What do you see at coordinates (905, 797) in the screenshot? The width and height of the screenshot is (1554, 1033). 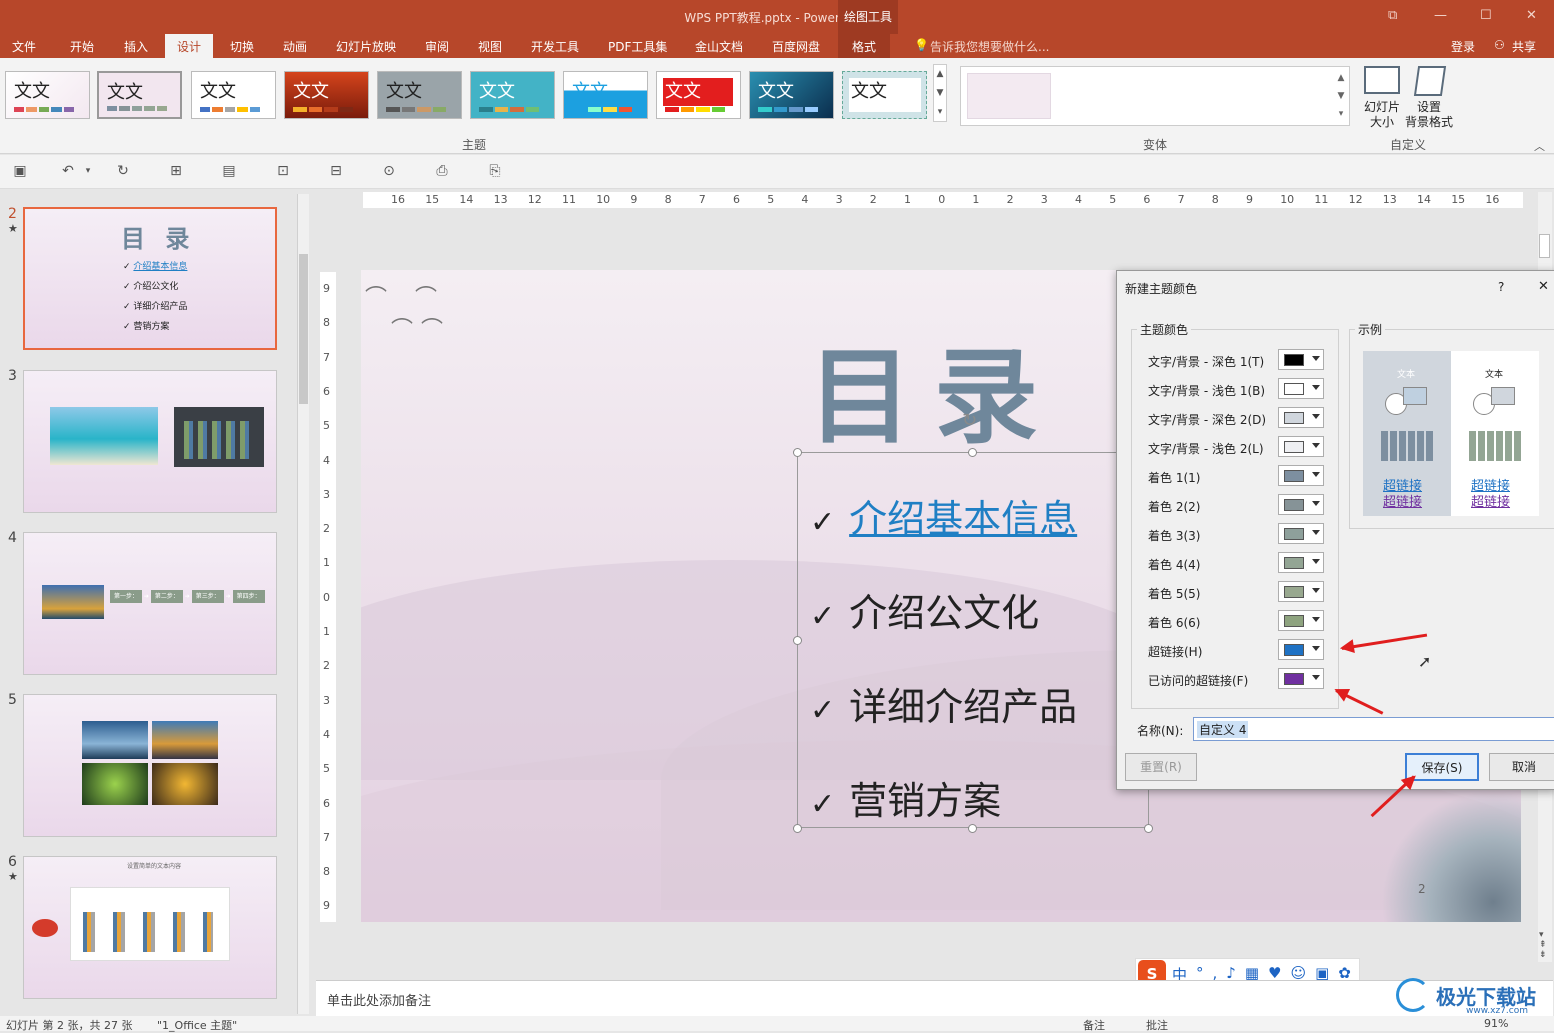 I see `list-item-4: ✓ 营销方案` at bounding box center [905, 797].